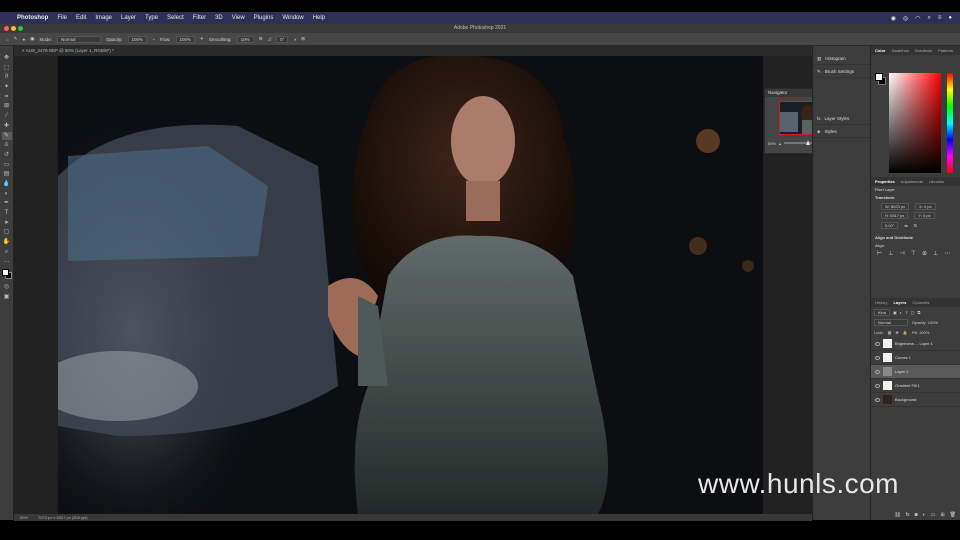 This screenshot has width=960, height=540. I want to click on clone-stamp-tool-icon: ♙, so click(7, 145).